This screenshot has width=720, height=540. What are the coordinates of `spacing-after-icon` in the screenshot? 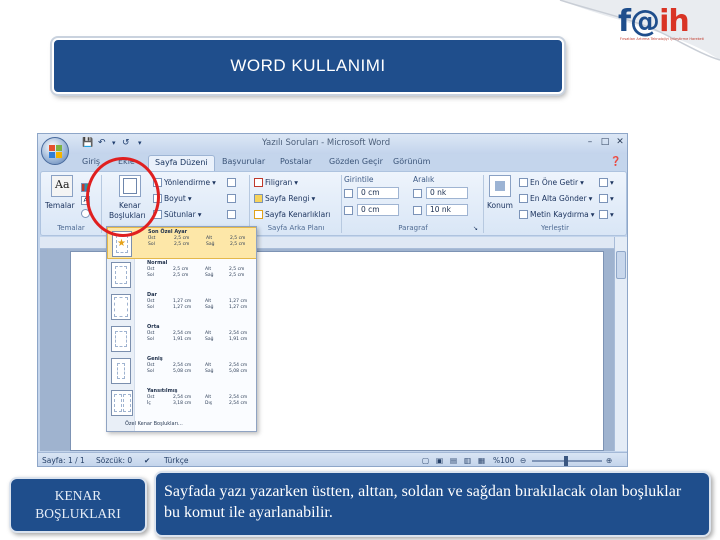 It's located at (417, 210).